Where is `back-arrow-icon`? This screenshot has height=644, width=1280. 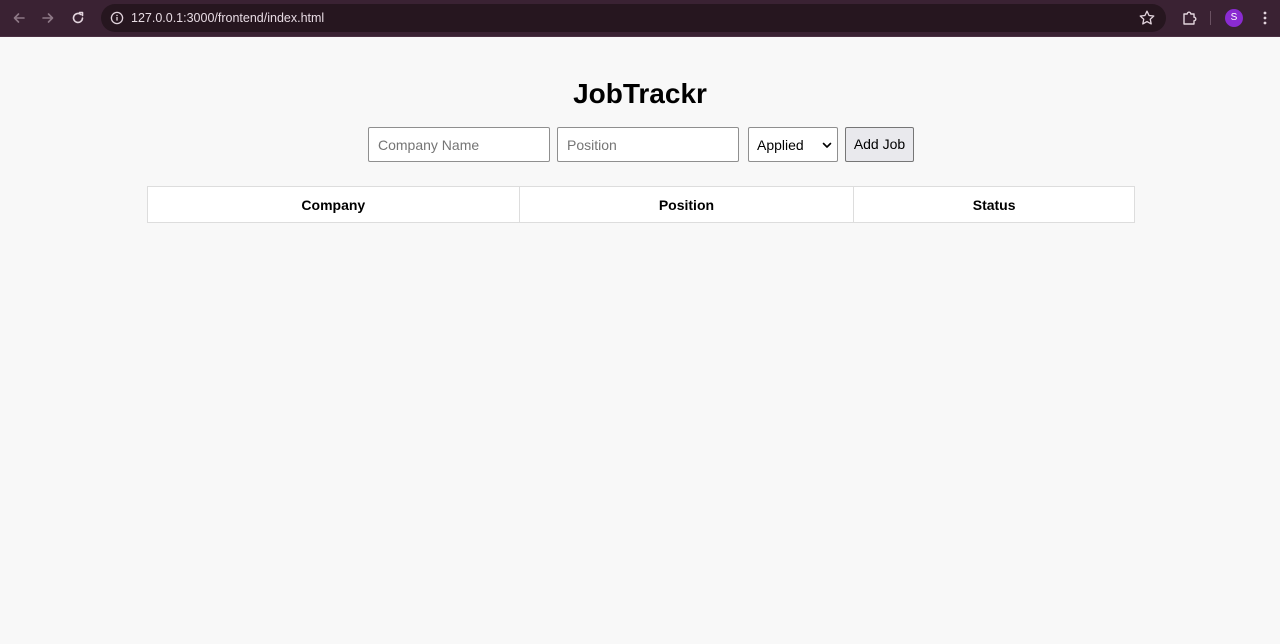
back-arrow-icon is located at coordinates (19, 18).